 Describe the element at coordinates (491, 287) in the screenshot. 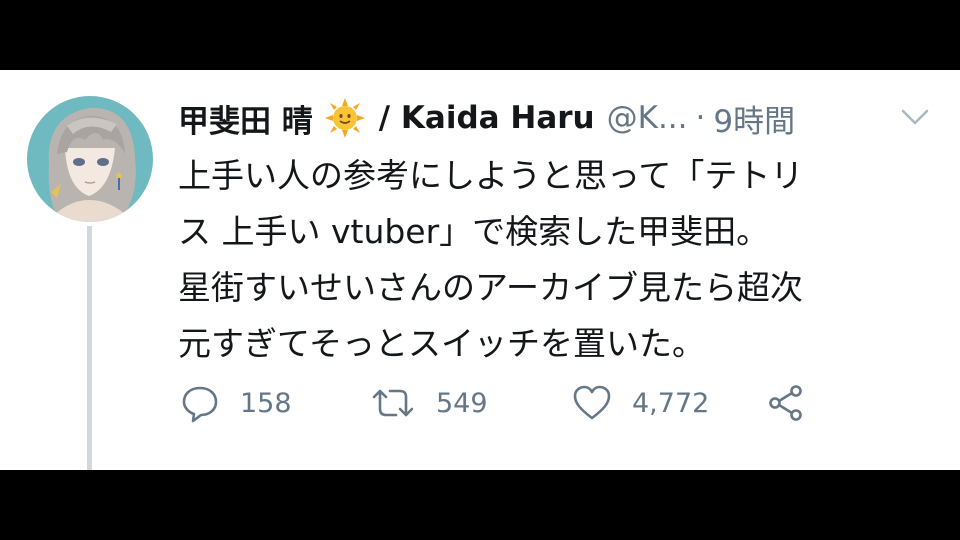

I see `tweet-text-line: 星街すいせいさんのアーカイブ見たら超次` at that location.